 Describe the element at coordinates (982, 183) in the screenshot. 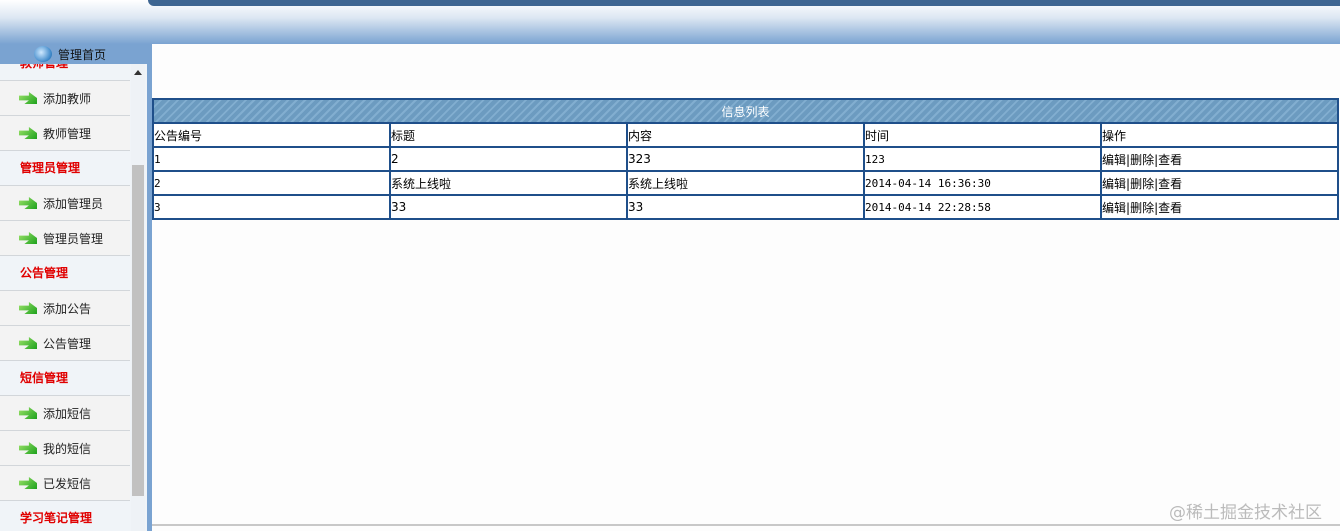

I see `cell-time: 2014-04-14 16:36:30` at that location.